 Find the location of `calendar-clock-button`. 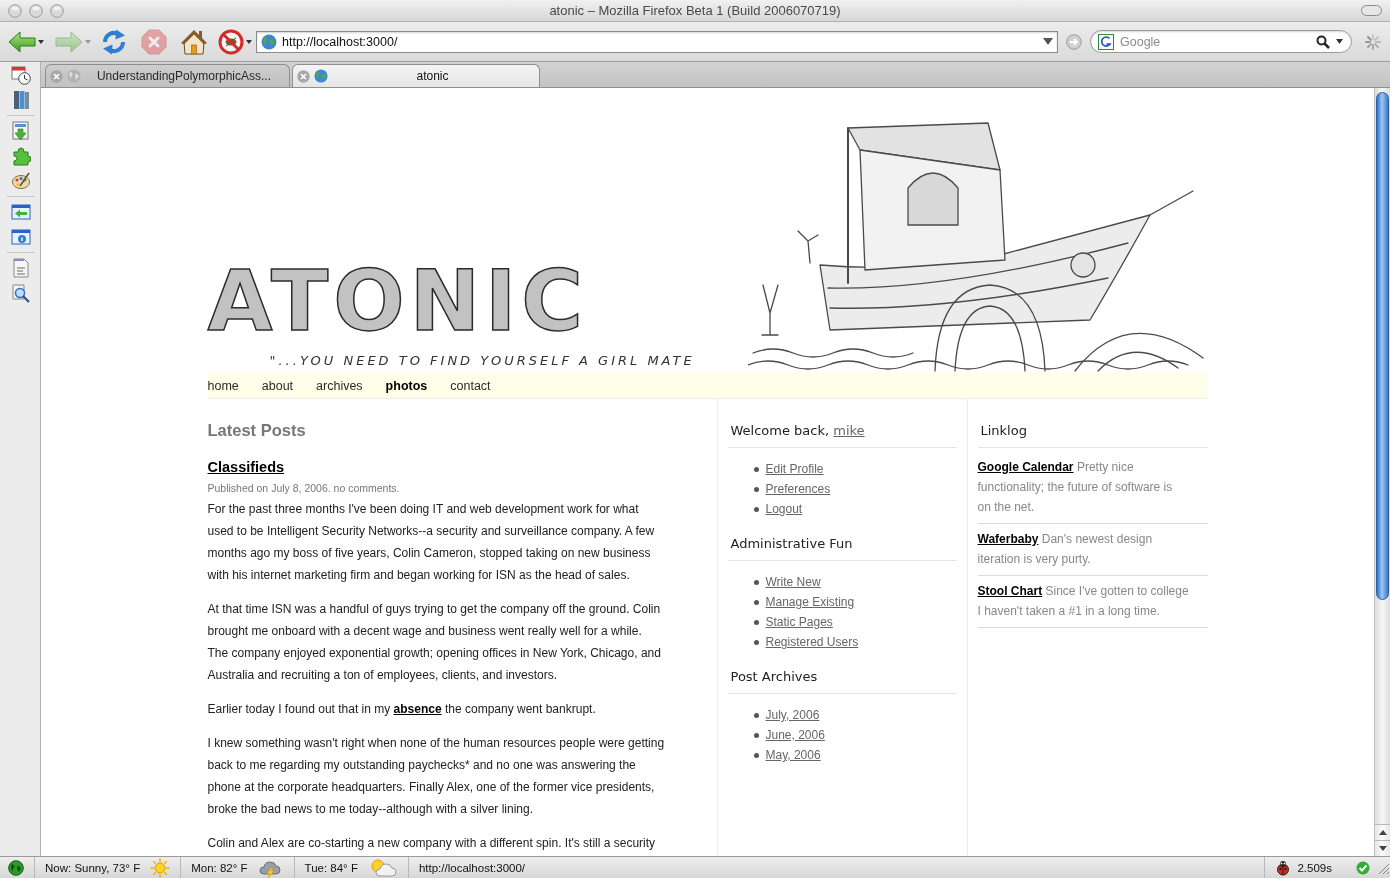

calendar-clock-button is located at coordinates (21, 75).